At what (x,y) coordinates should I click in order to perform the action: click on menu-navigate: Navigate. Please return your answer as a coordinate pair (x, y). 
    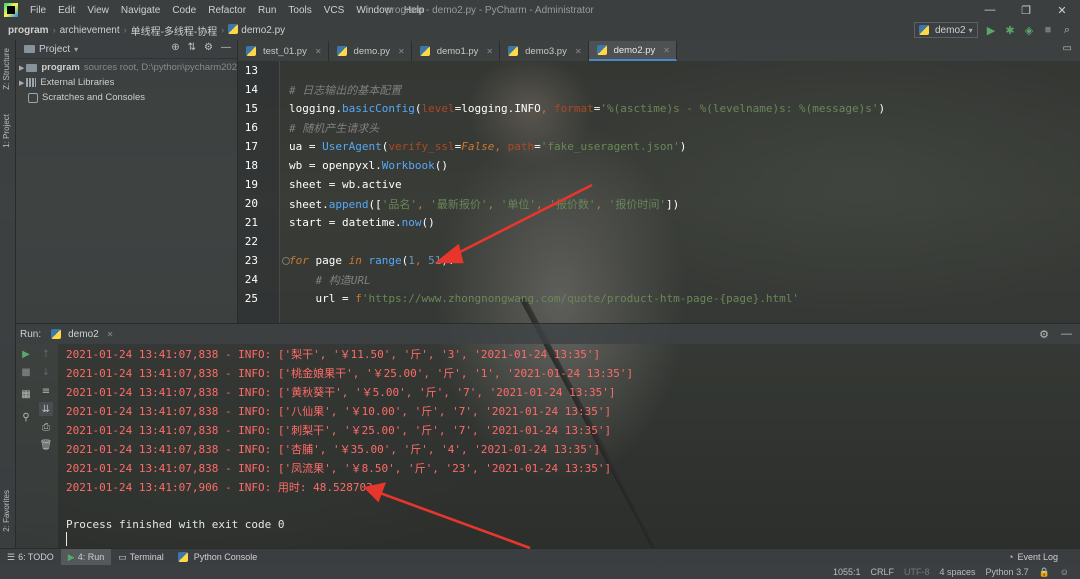
    Looking at the image, I should click on (140, 10).